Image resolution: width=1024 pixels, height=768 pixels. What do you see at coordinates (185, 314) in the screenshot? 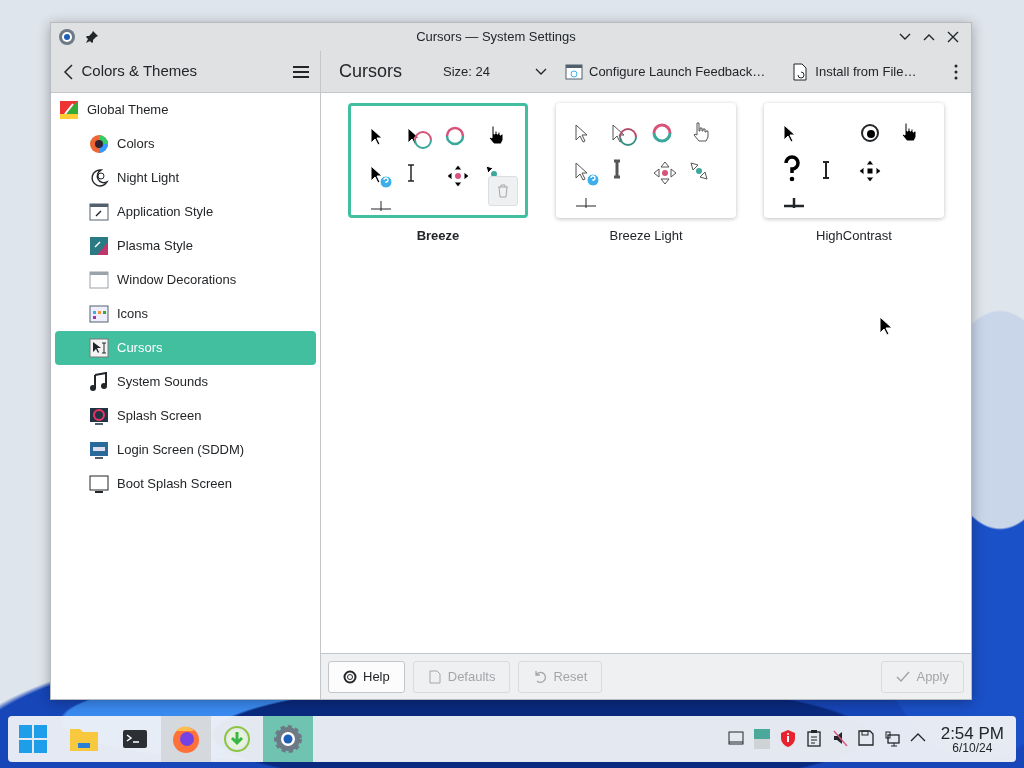
I see `sidebar-item: Icons` at bounding box center [185, 314].